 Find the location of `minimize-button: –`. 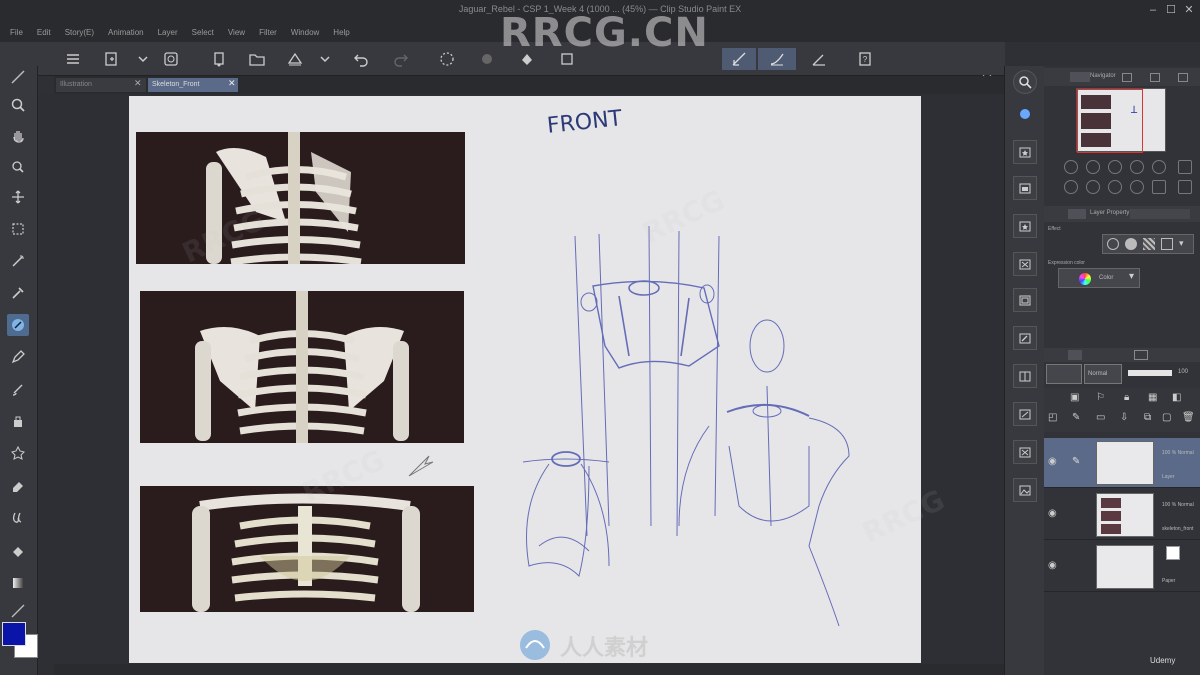

minimize-button: – is located at coordinates (1153, 10).